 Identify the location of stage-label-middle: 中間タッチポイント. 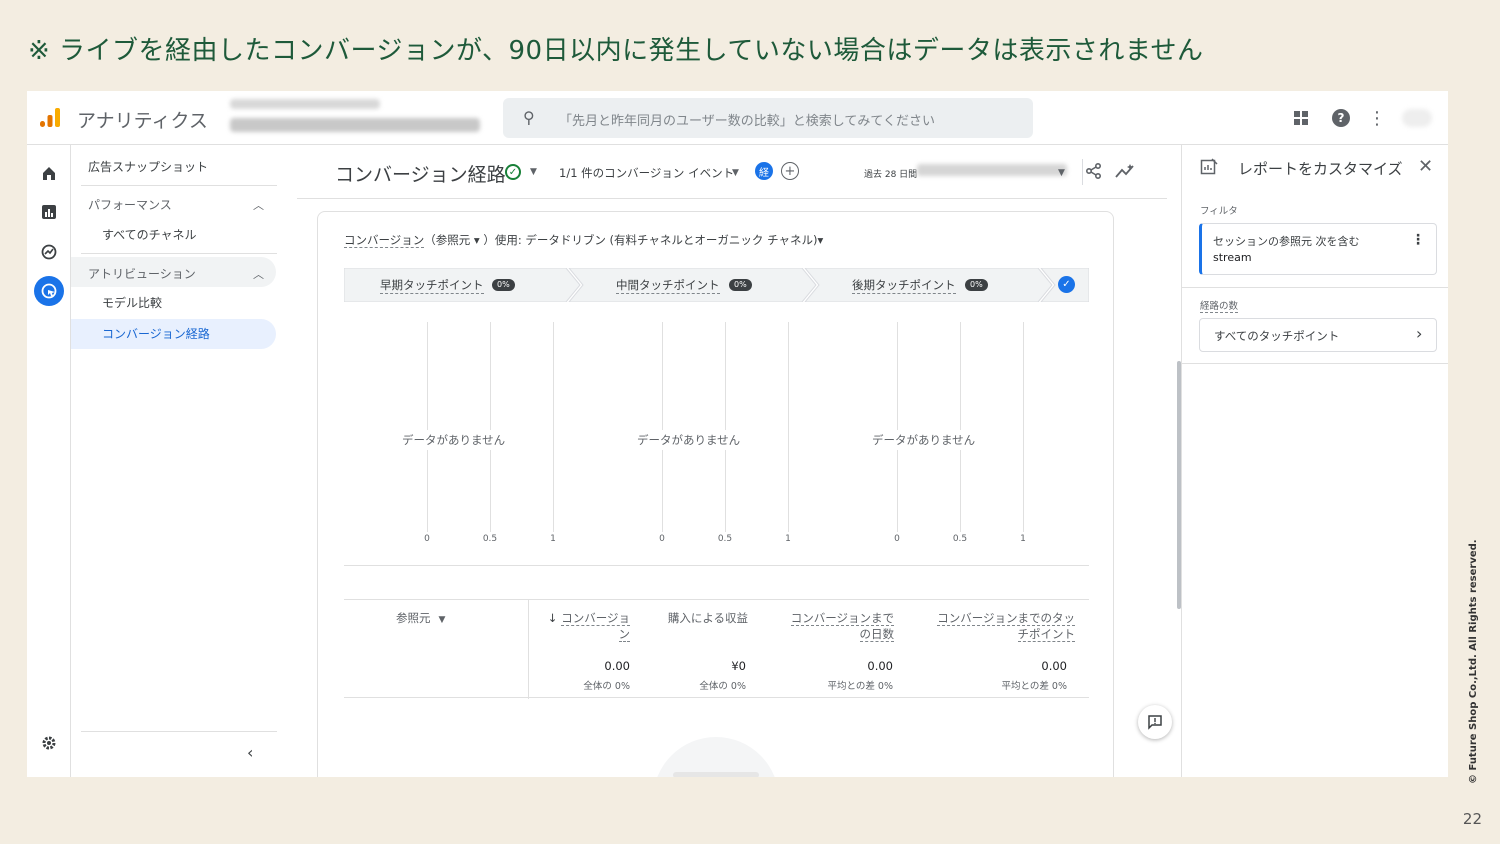
(668, 285).